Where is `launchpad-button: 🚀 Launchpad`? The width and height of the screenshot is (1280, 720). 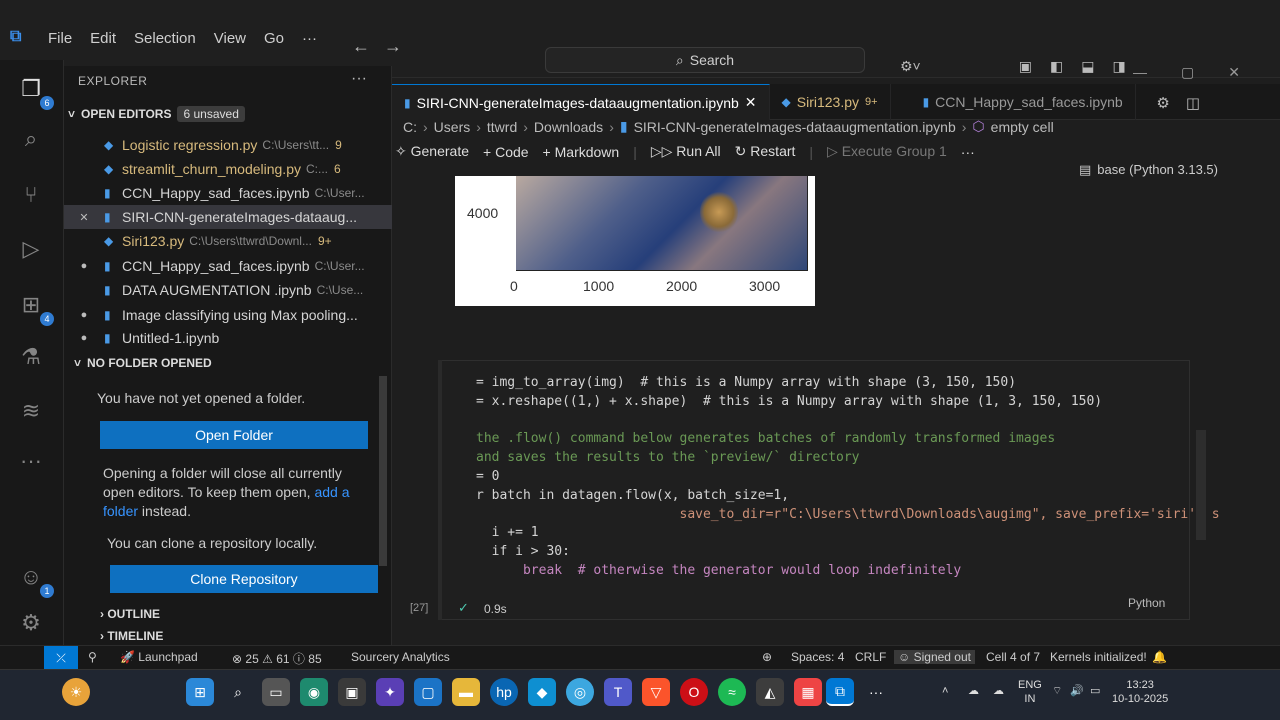 launchpad-button: 🚀 Launchpad is located at coordinates (159, 657).